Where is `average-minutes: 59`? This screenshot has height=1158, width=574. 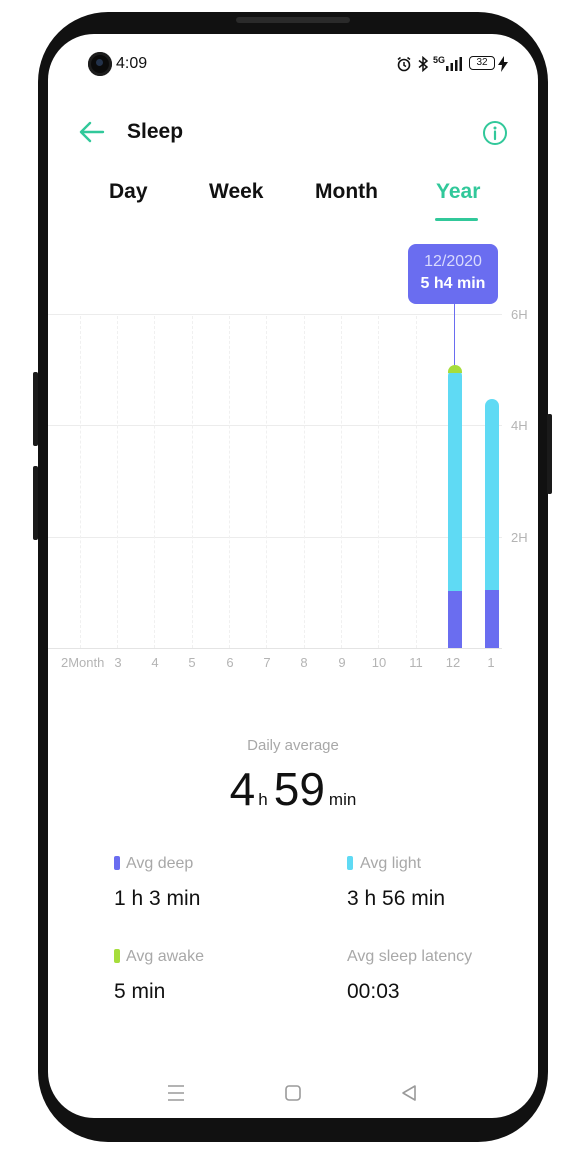
average-minutes: 59 is located at coordinates (299, 789).